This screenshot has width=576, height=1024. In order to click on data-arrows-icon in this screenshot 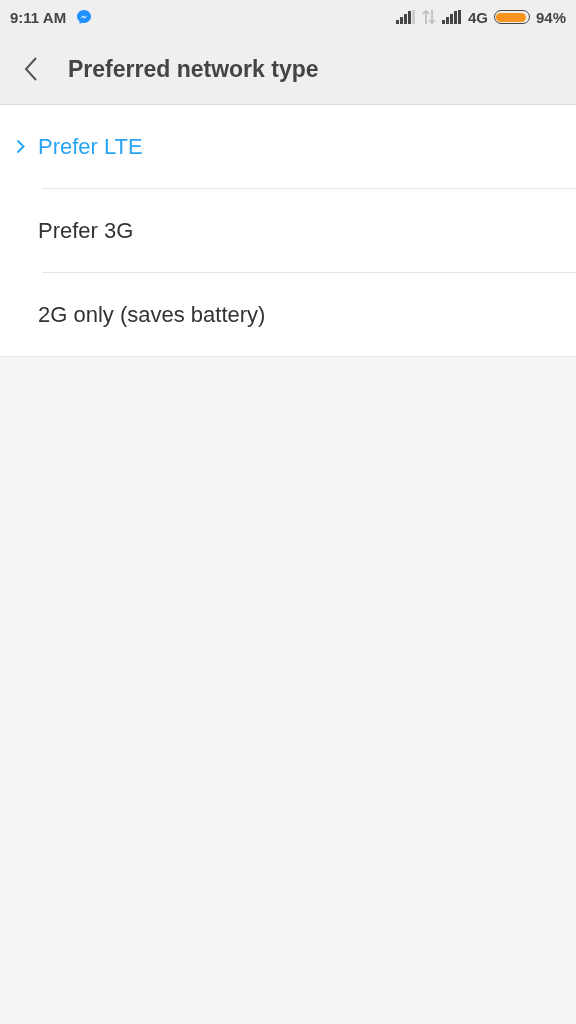, I will do `click(428, 17)`.